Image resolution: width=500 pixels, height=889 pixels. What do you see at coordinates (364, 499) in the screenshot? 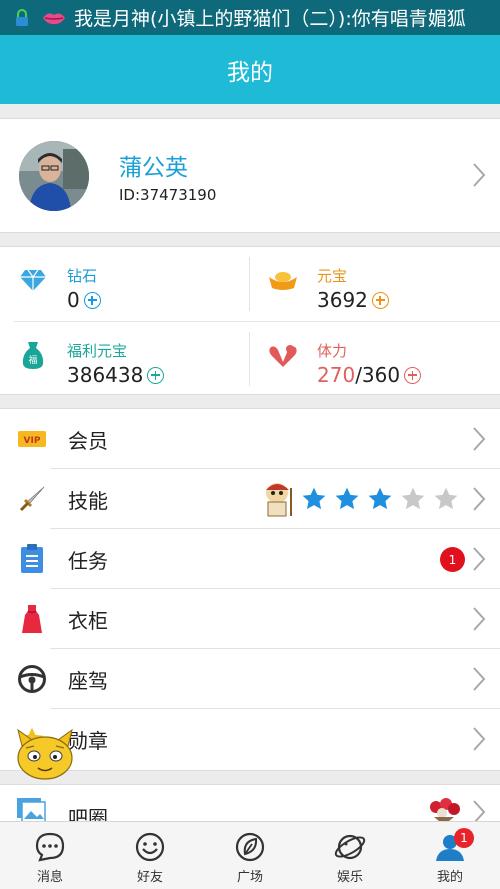
I see `skill-rating` at bounding box center [364, 499].